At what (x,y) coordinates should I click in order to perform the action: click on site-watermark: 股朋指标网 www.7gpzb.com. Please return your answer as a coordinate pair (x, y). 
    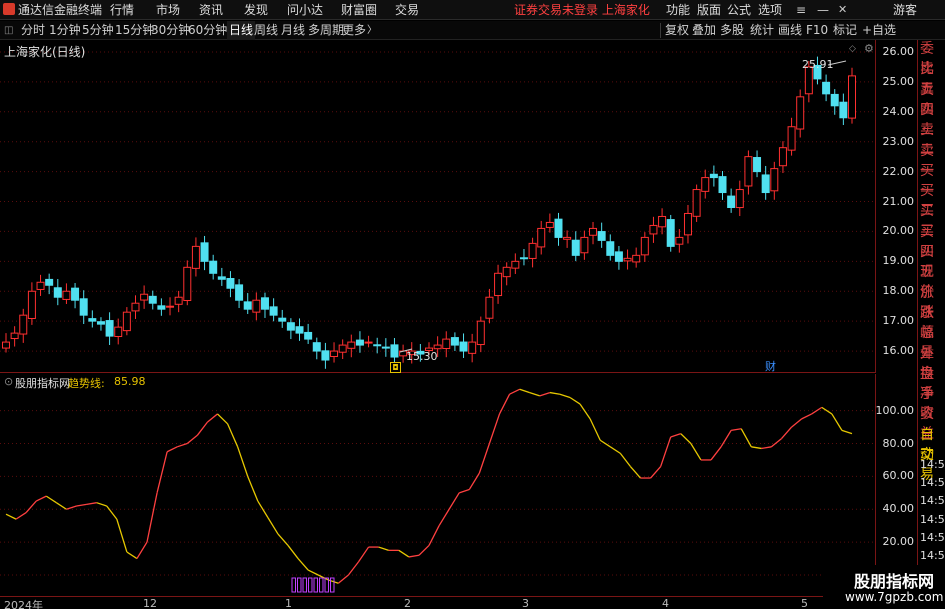
    Looking at the image, I should click on (884, 587).